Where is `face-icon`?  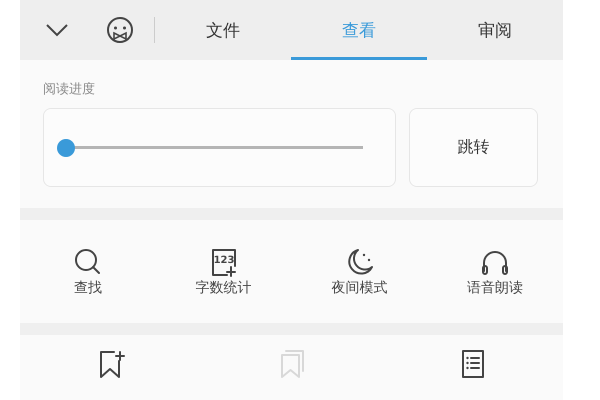 face-icon is located at coordinates (120, 30).